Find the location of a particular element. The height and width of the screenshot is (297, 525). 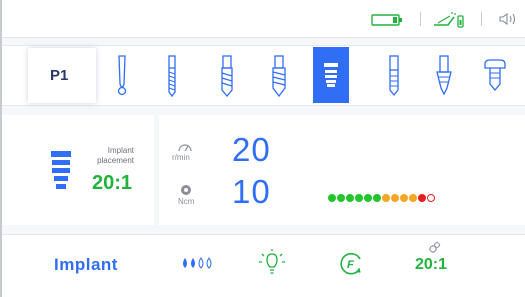

tool-countersink is located at coordinates (444, 75).